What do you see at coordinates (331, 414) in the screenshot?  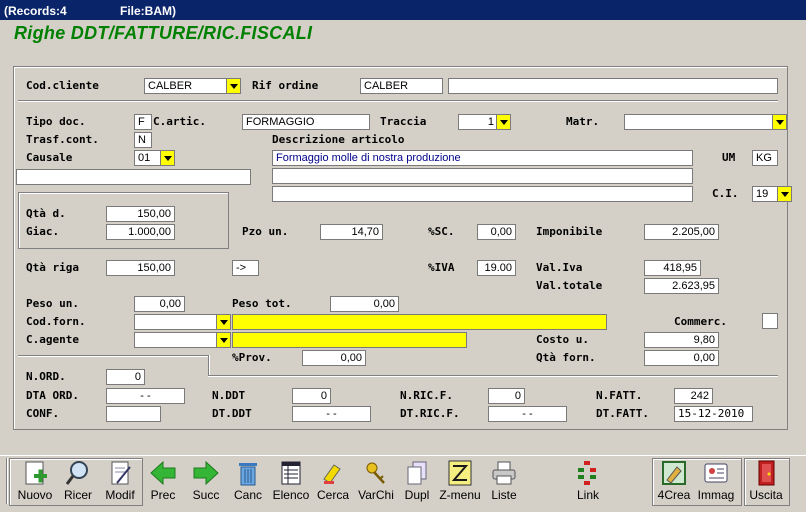 I see `dt-ddt-field: - -` at bounding box center [331, 414].